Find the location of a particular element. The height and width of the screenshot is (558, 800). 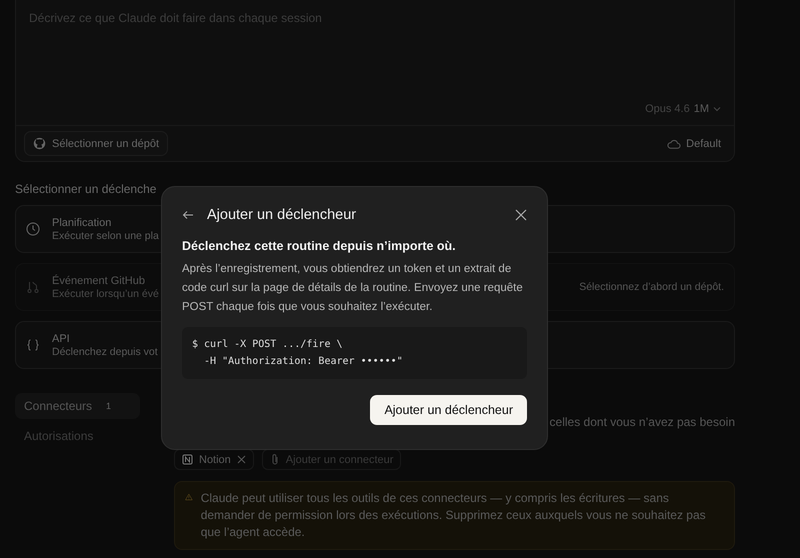

warning-text: Claude peut utiliser tous les outils de ces connecteurs — y compris les écritures — sans demander de permission lors des exécutions. Supprimez ceux auxquels vous ne souhaitez pas que l’agent accède. is located at coordinates (453, 515).